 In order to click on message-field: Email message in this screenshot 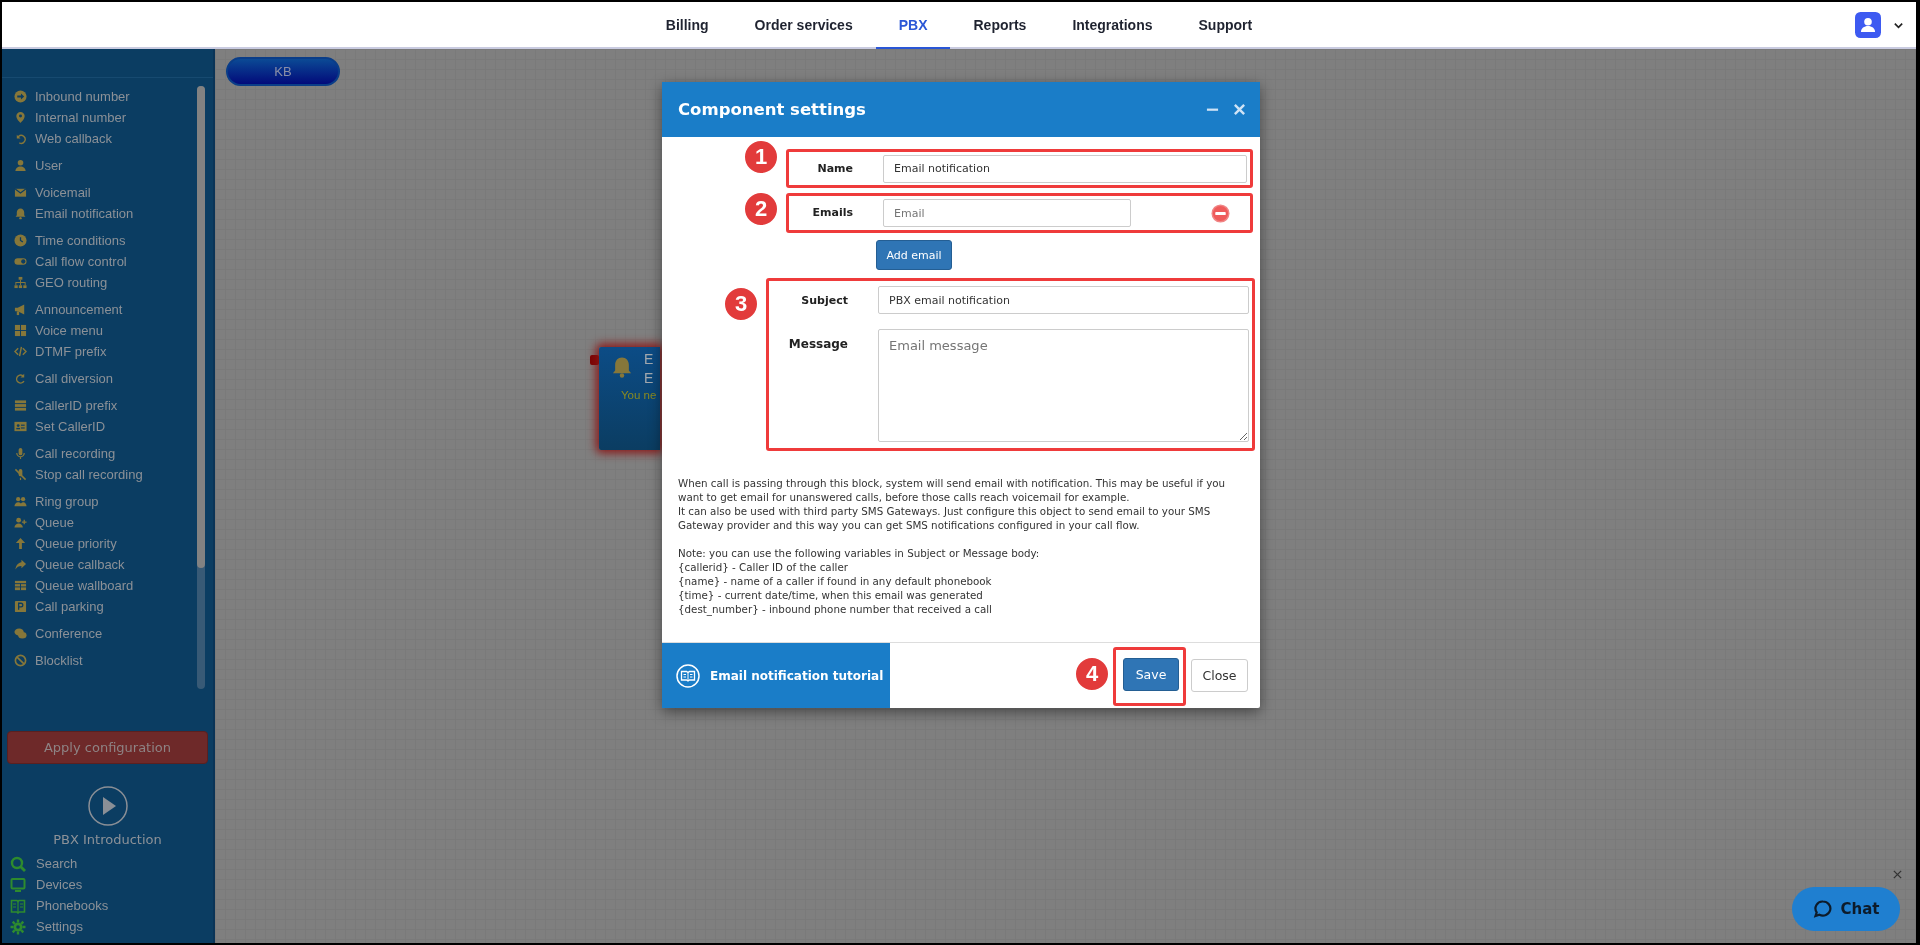, I will do `click(1063, 385)`.